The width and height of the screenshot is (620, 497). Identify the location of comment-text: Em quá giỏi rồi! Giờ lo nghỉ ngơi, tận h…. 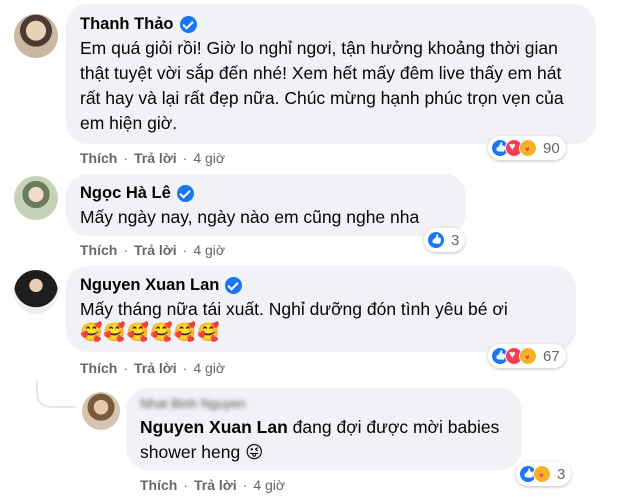
(322, 85).